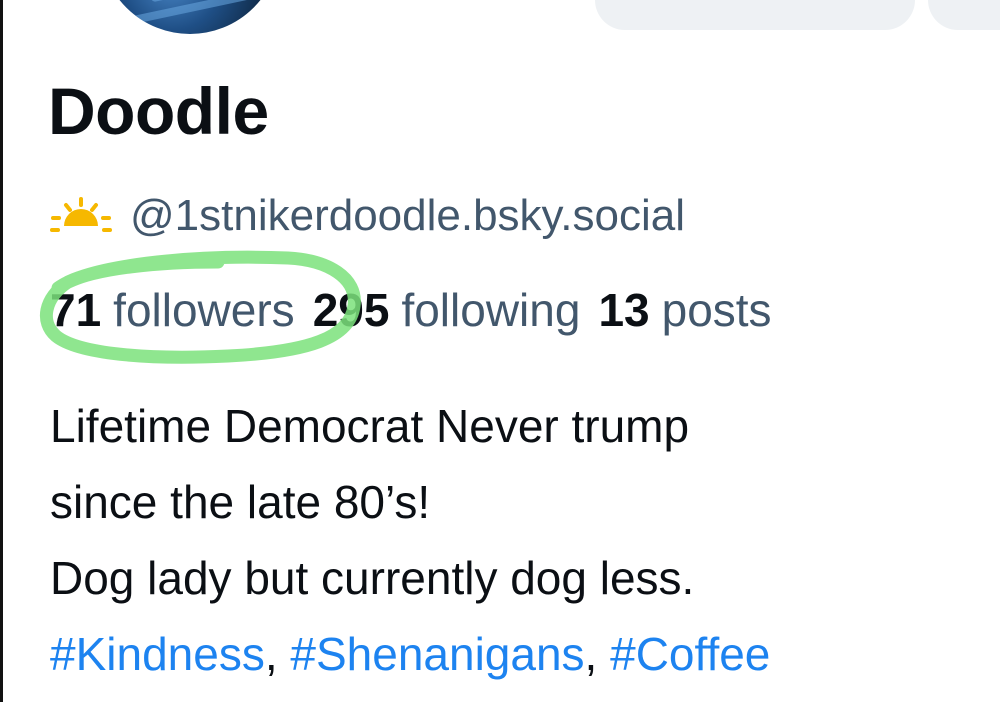  What do you see at coordinates (190, 19) in the screenshot?
I see `avatar` at bounding box center [190, 19].